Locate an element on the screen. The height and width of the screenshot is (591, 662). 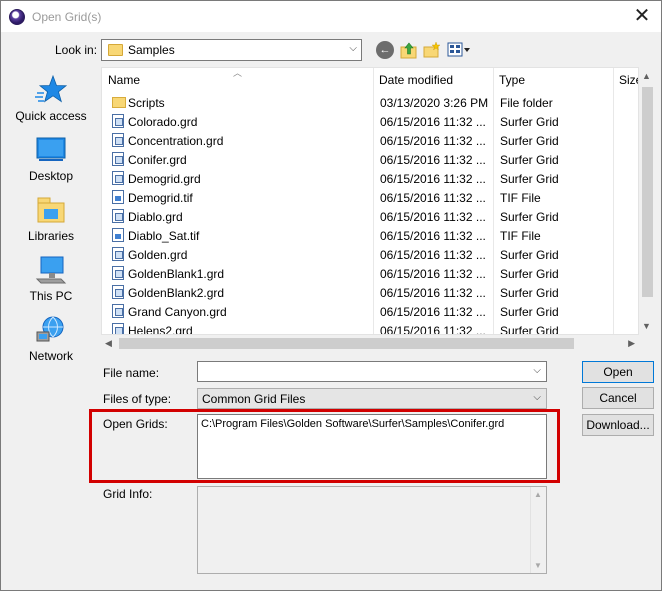
back-arrow-icon: ← is located at coordinates (385, 50).